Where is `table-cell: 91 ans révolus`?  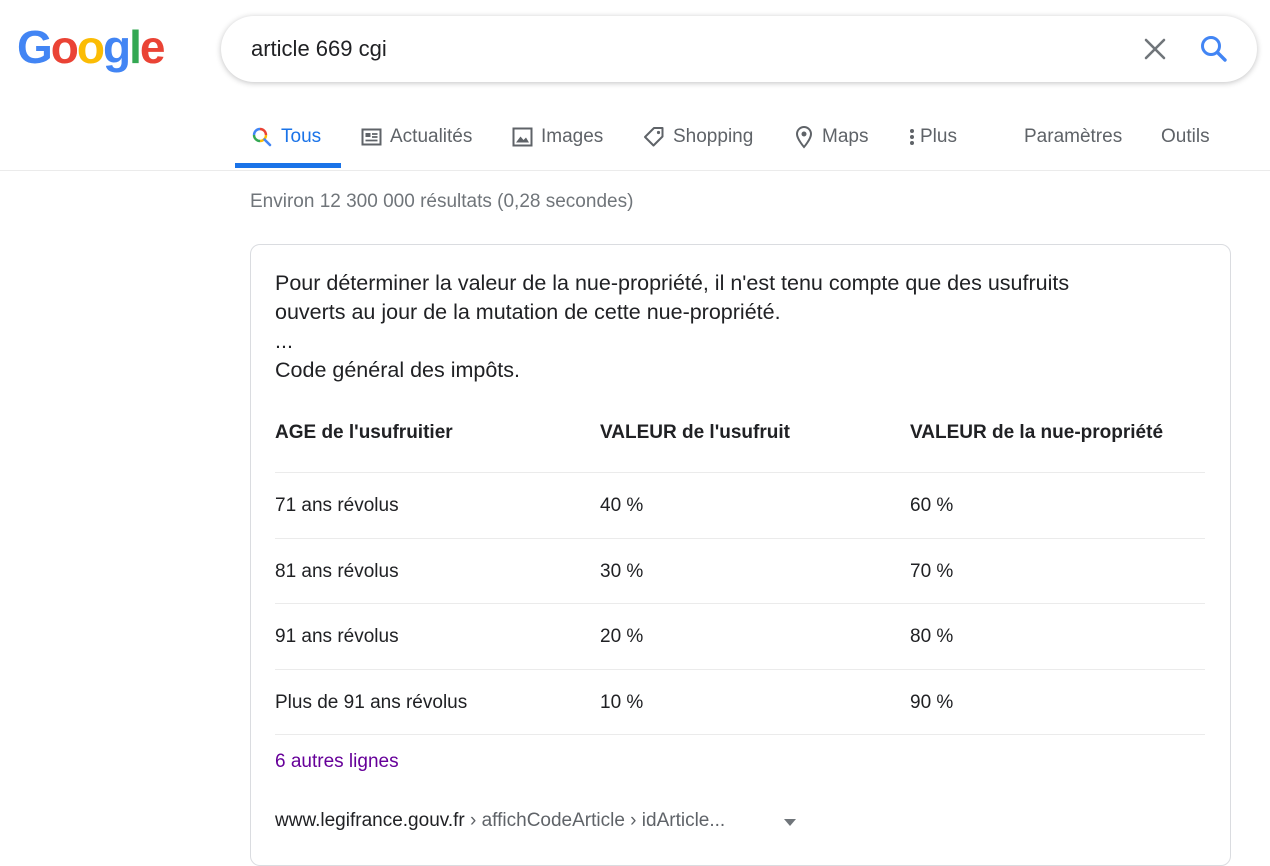
table-cell: 91 ans révolus is located at coordinates (337, 636).